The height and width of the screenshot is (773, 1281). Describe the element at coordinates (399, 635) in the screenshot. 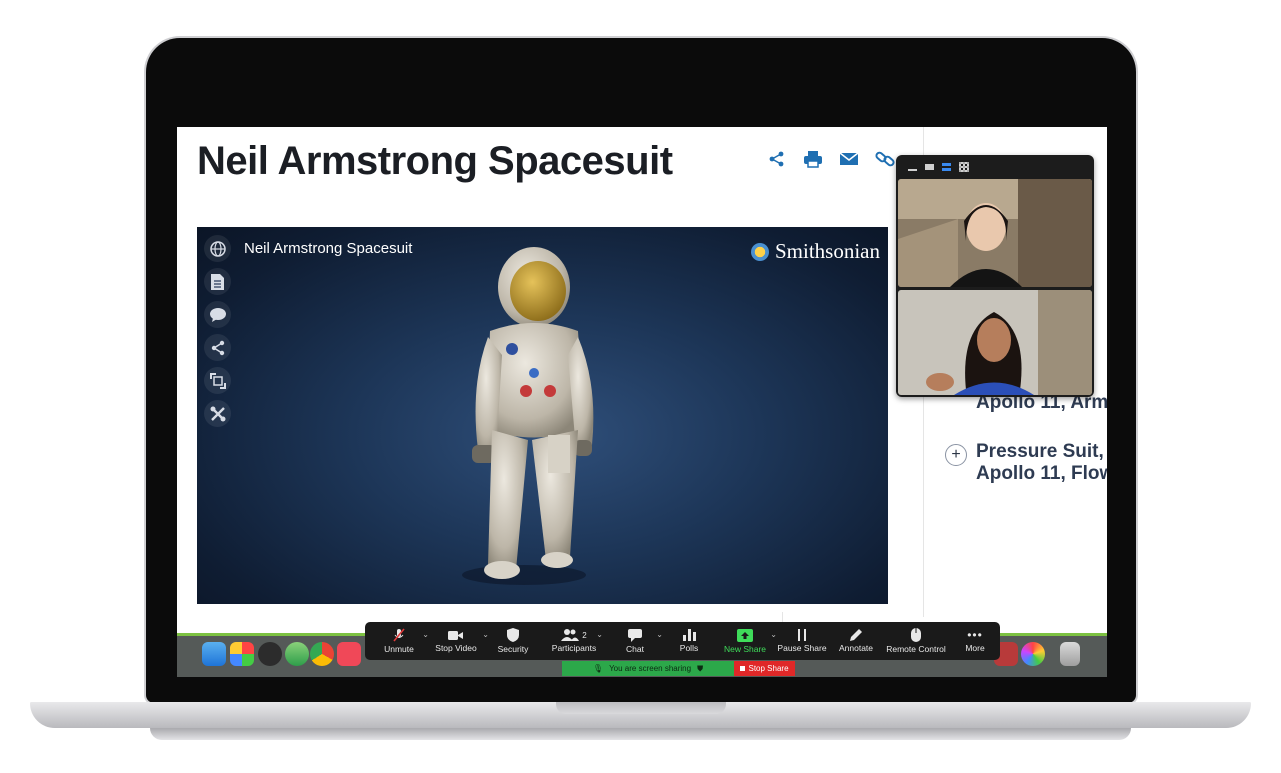

I see `muted-mic-icon` at that location.